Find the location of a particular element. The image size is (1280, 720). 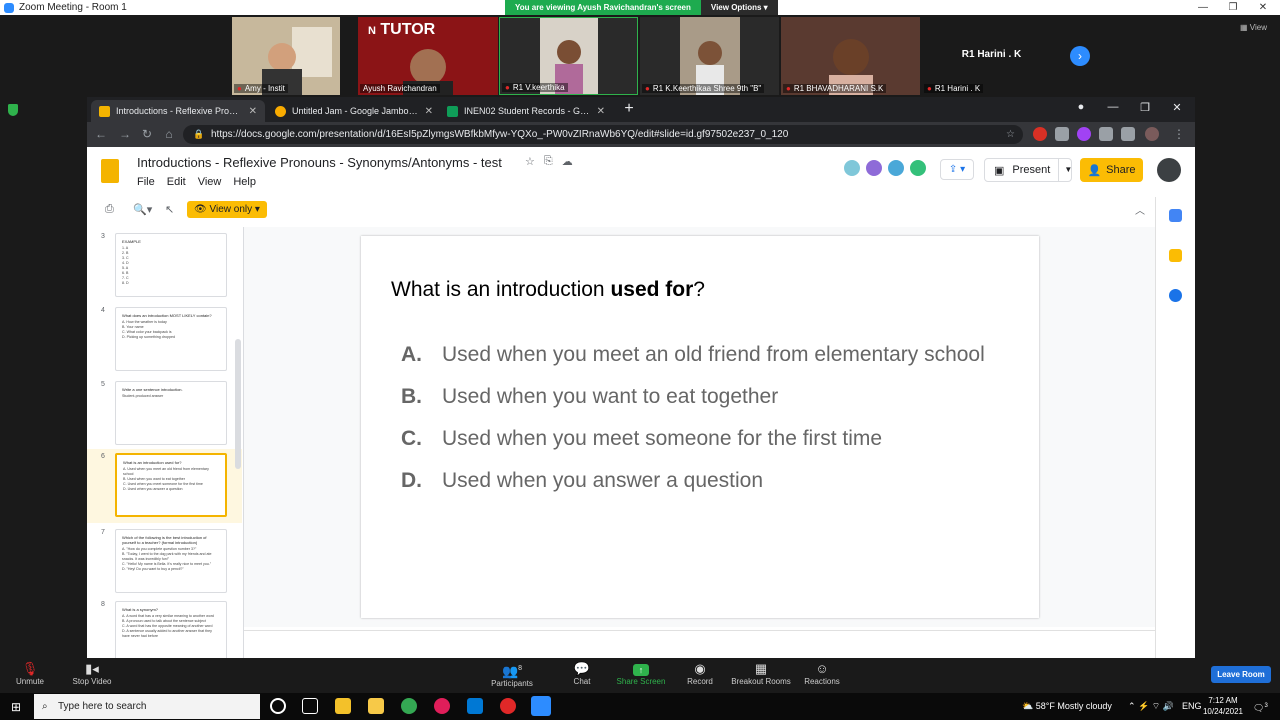

browser-maximize-icon: ❐ is located at coordinates (1145, 107).